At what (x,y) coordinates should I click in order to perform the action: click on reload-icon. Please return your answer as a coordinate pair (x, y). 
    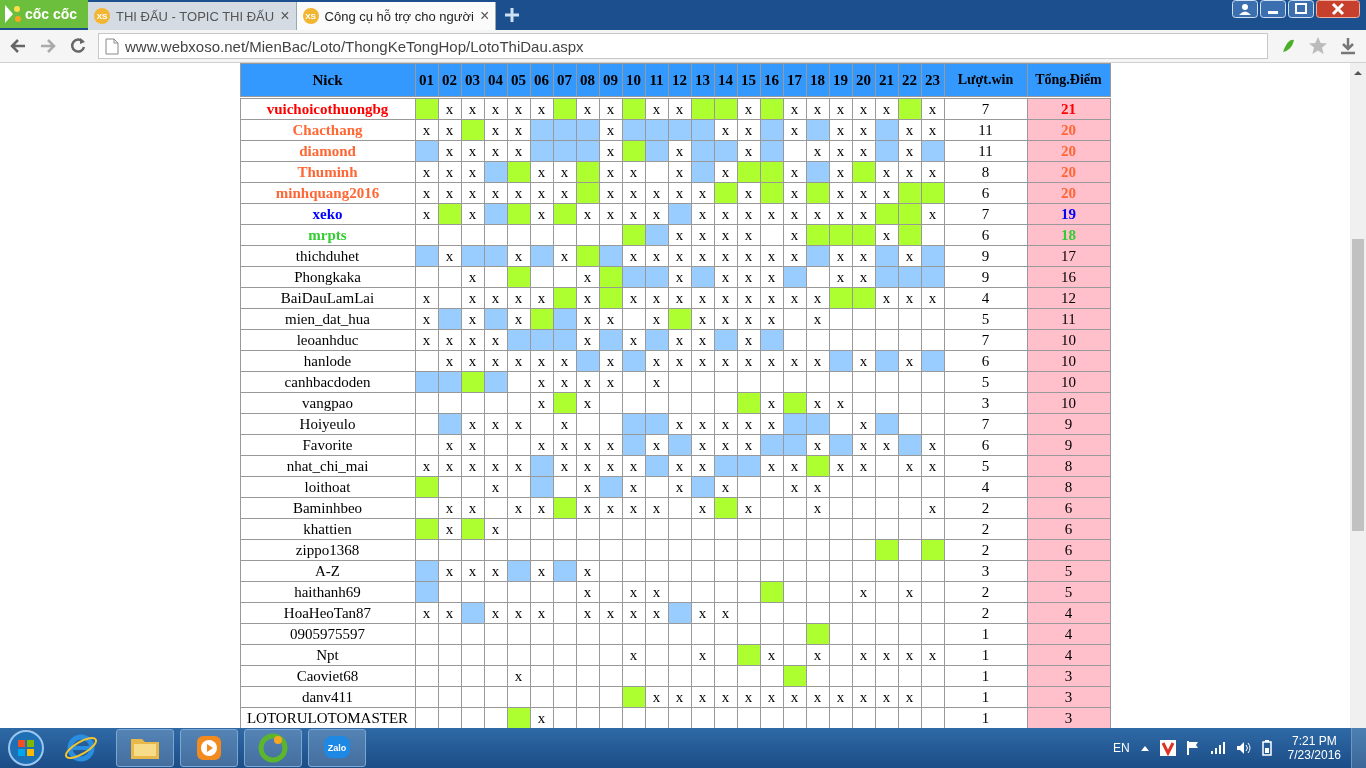
    Looking at the image, I should click on (78, 46).